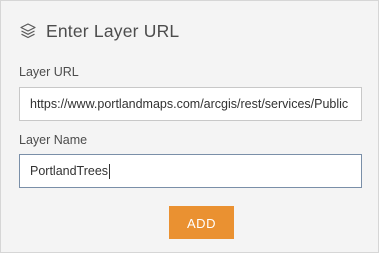 This screenshot has width=379, height=253. I want to click on layers-icon, so click(28, 31).